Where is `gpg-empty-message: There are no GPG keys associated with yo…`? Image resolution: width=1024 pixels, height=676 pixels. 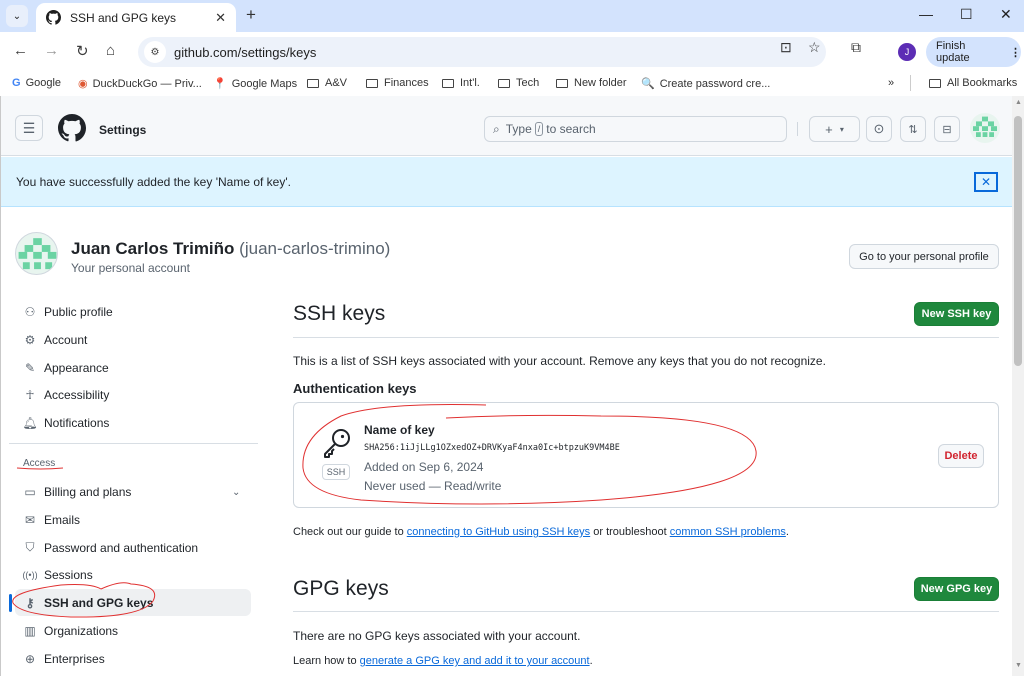
gpg-empty-message: There are no GPG keys associated with yo… is located at coordinates (437, 636).